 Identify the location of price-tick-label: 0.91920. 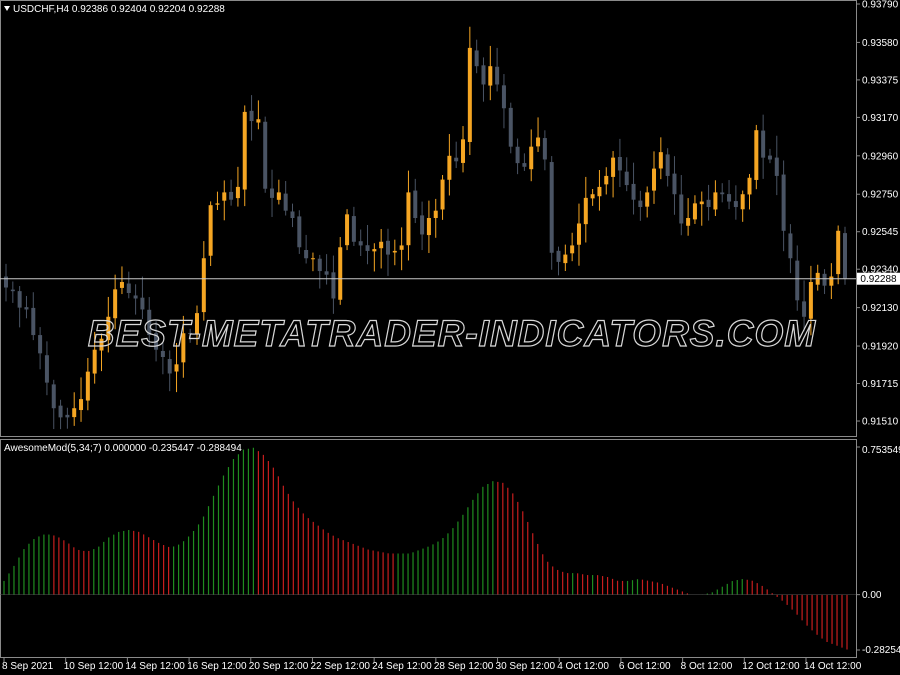
(880, 347).